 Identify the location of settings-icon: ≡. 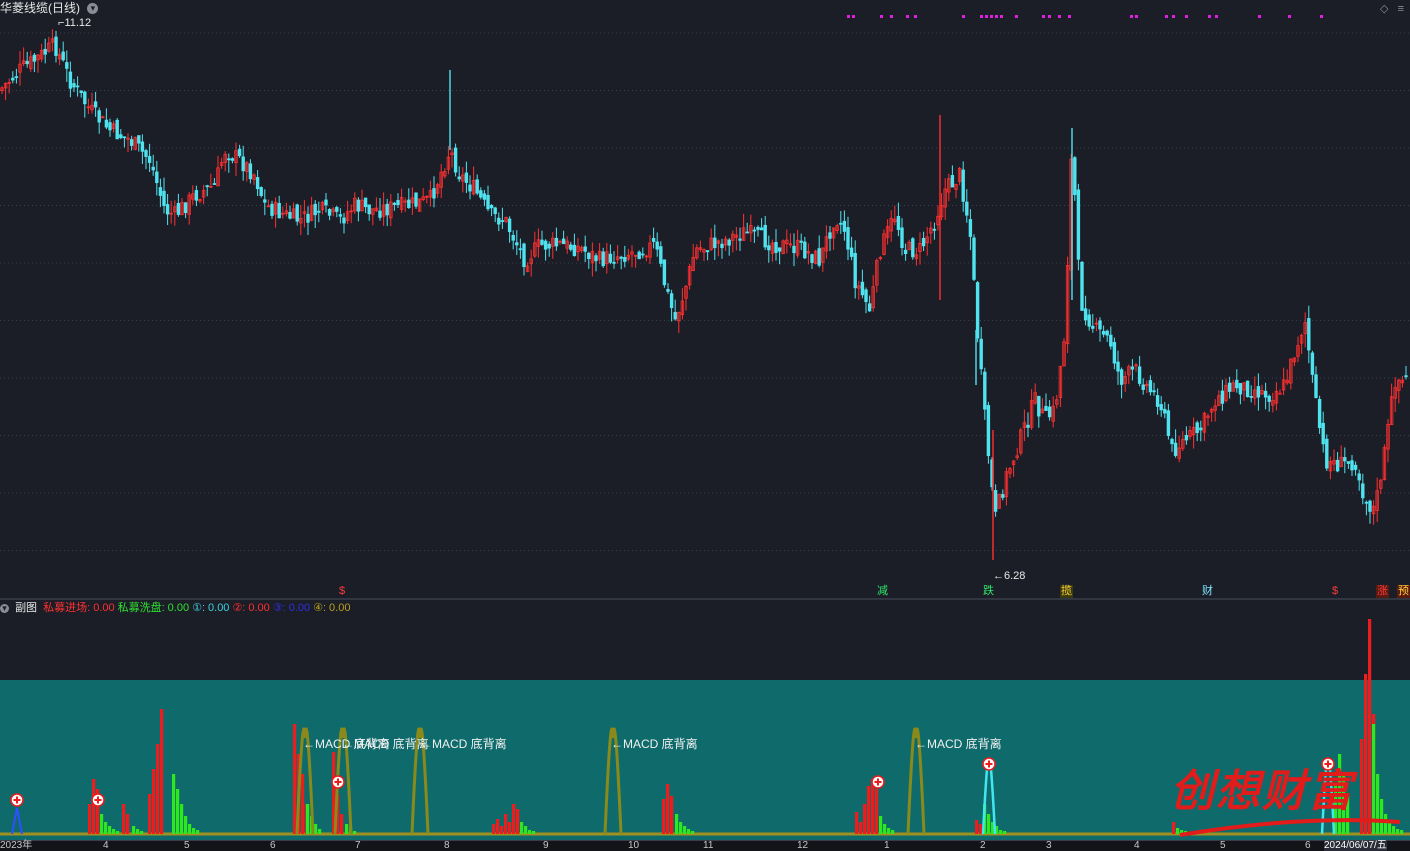
(1401, 9).